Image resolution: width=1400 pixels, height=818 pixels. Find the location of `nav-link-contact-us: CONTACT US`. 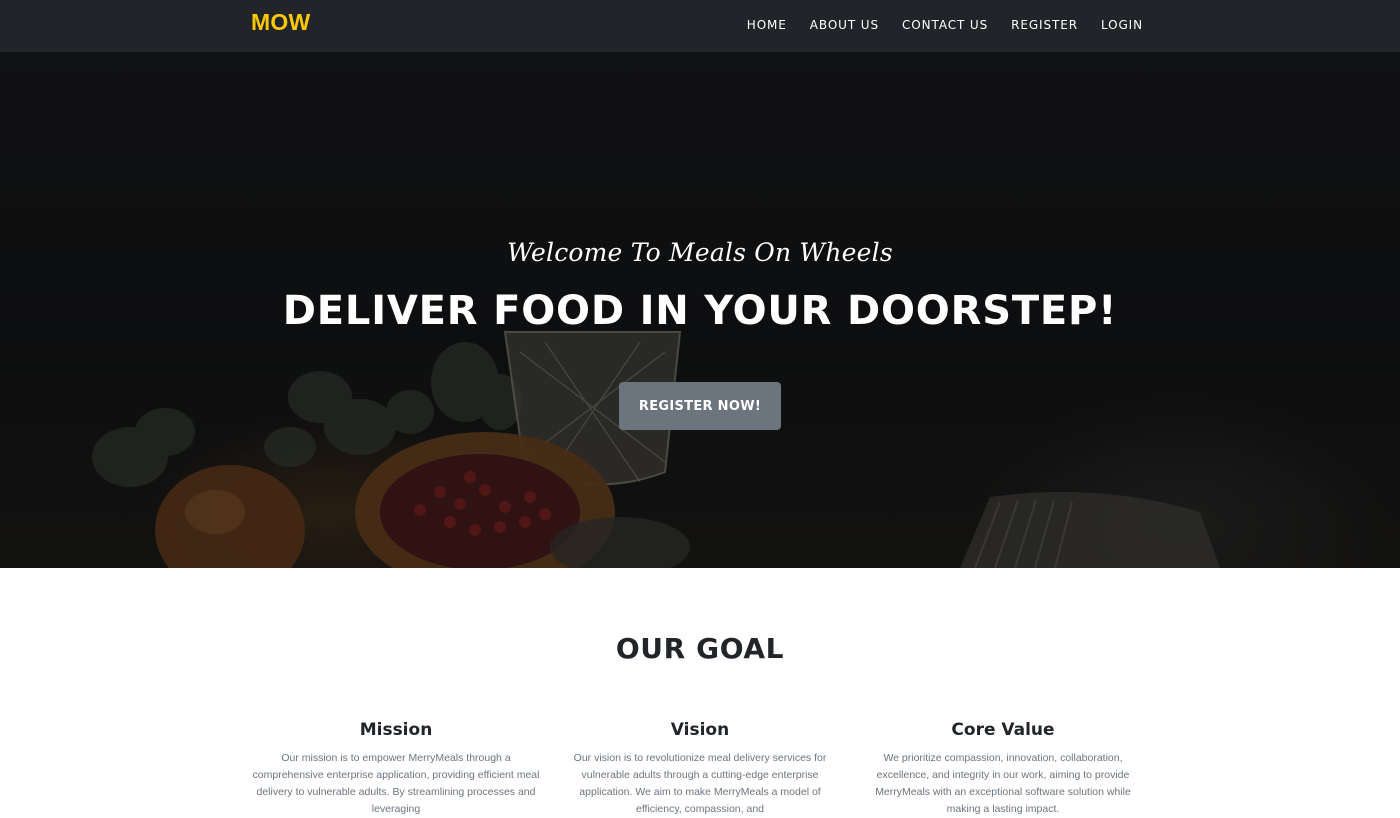

nav-link-contact-us: CONTACT US is located at coordinates (945, 25).